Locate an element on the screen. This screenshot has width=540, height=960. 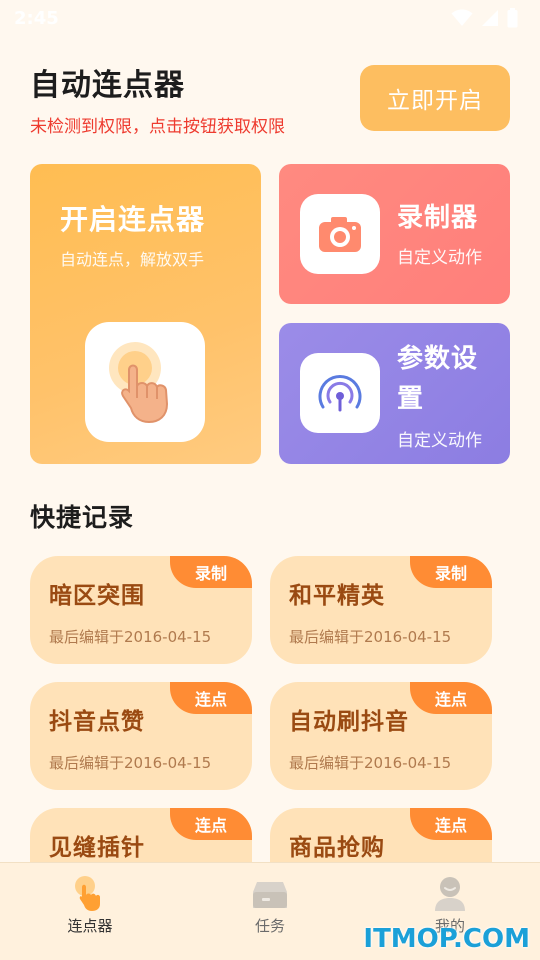
permission-warning: 未检测到权限，点击按钮获取权限 is located at coordinates (157, 127).